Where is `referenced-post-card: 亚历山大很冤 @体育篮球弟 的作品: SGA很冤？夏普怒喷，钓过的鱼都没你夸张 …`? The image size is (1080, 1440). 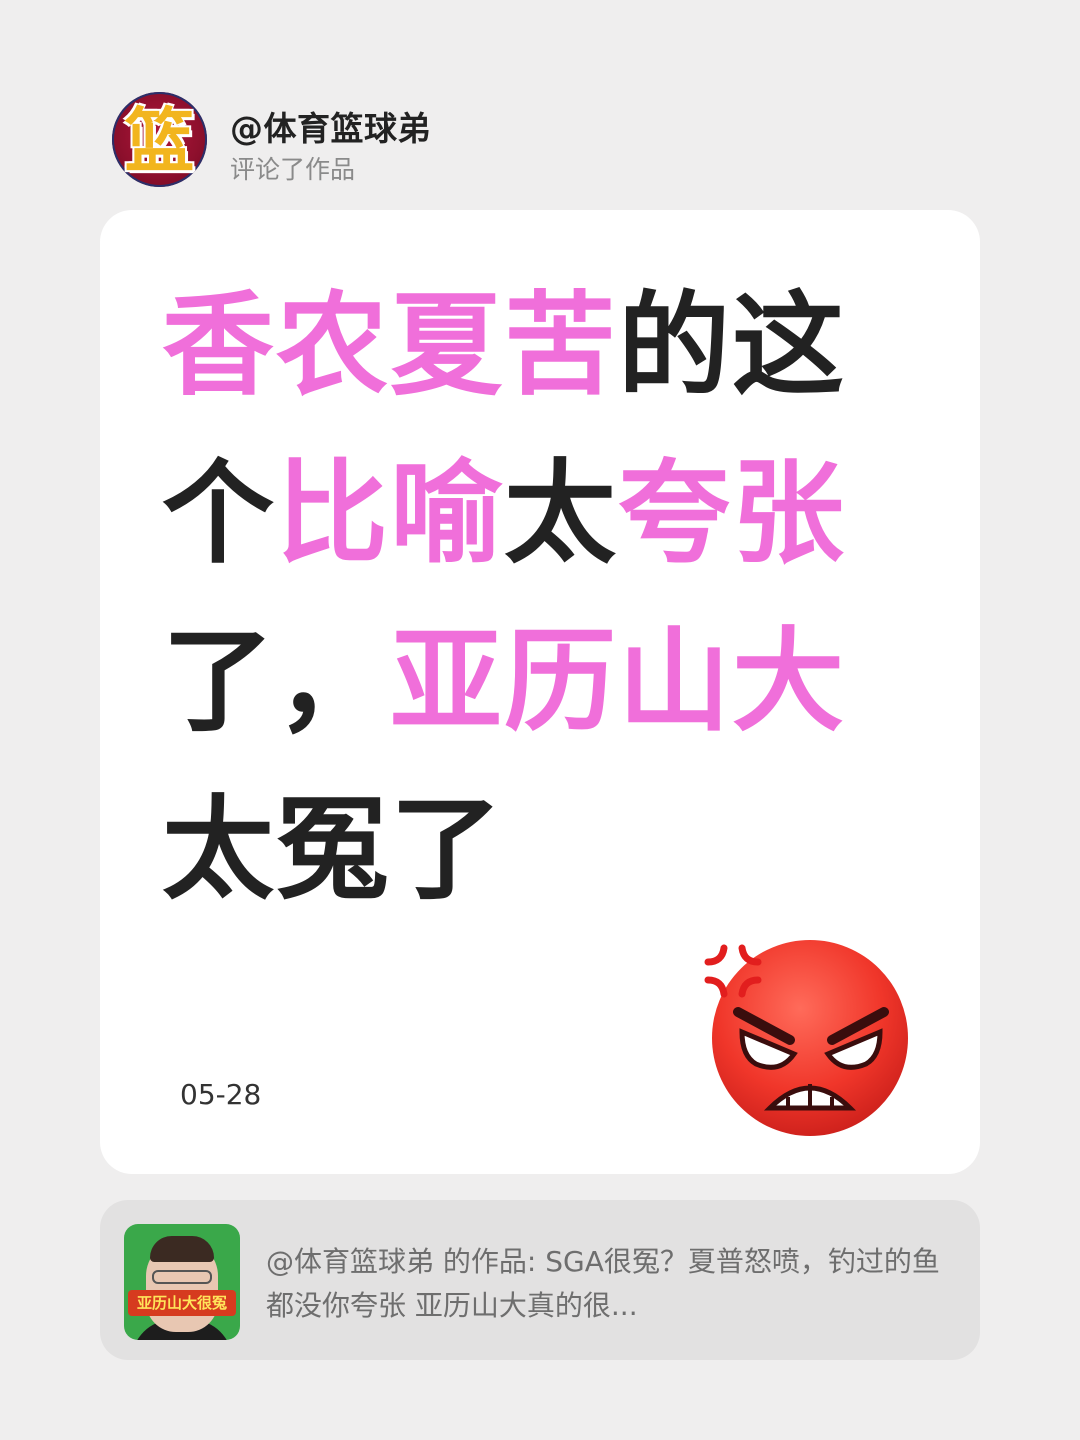 referenced-post-card: 亚历山大很冤 @体育篮球弟 的作品: SGA很冤？夏普怒喷，钓过的鱼都没你夸张 … is located at coordinates (540, 1280).